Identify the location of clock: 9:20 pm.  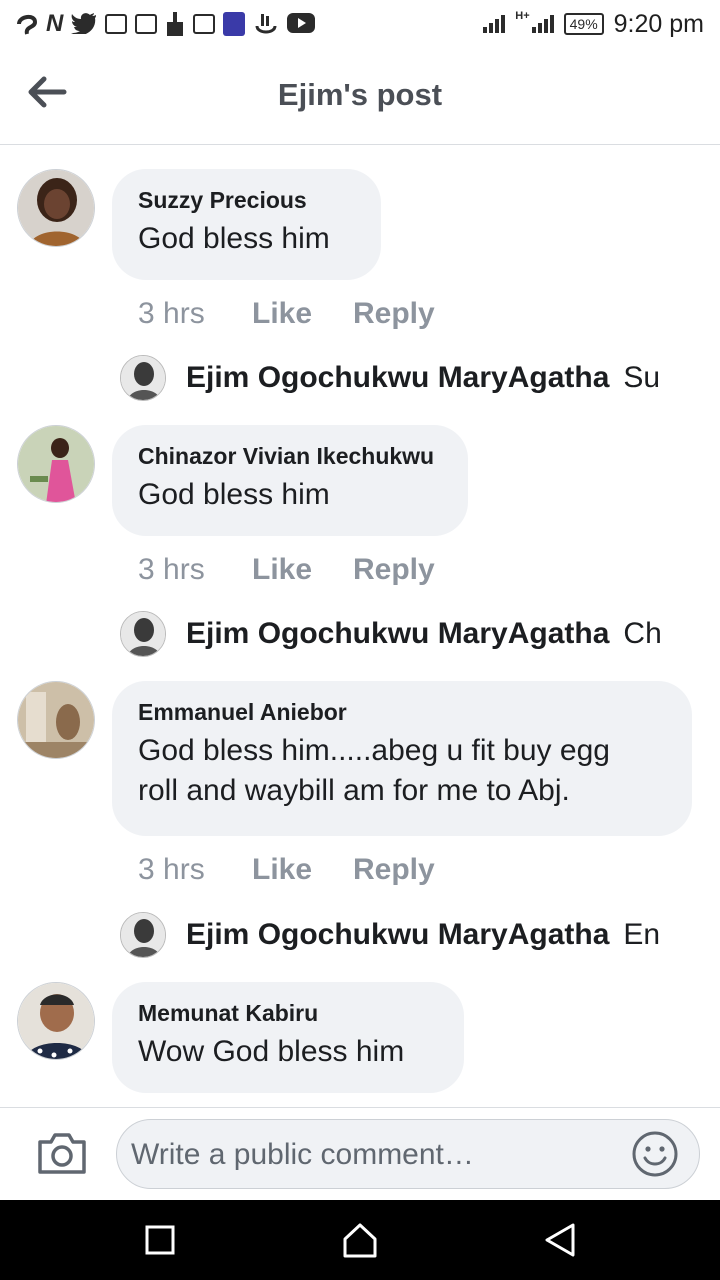
(658, 23).